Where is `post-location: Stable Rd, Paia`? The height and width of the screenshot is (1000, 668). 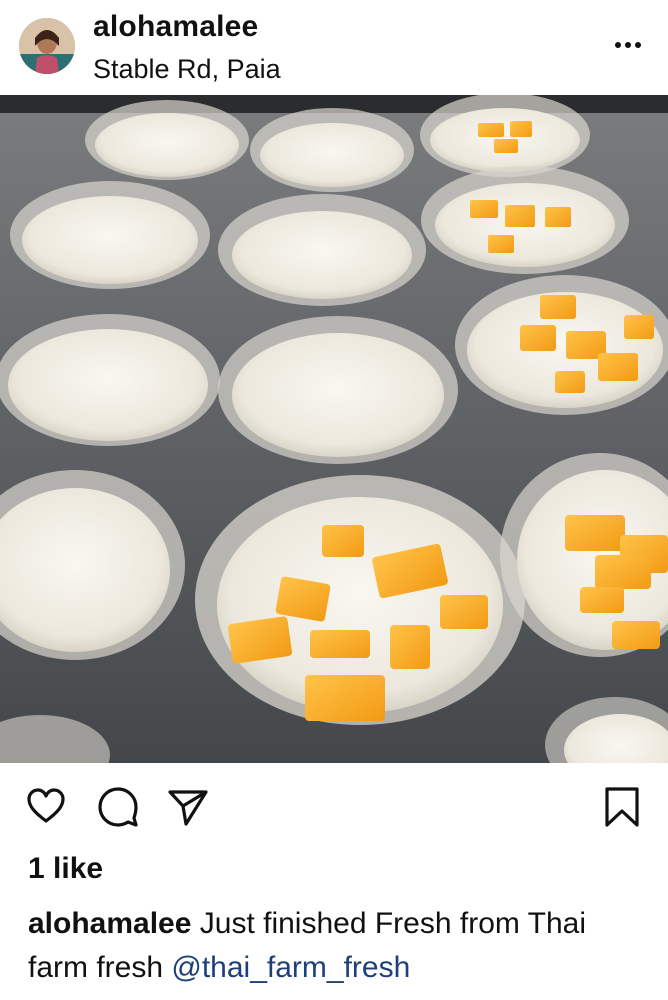
post-location: Stable Rd, Paia is located at coordinates (187, 69).